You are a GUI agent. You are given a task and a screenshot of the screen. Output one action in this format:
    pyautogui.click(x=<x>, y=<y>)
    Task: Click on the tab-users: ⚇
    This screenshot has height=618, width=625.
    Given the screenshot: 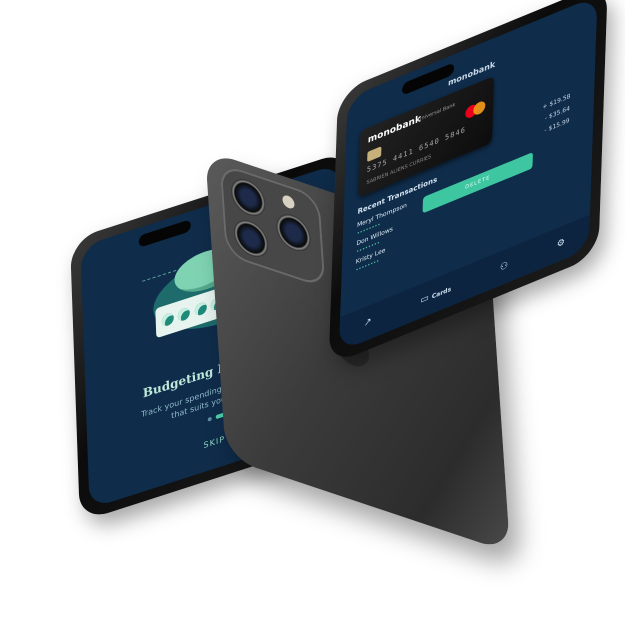 What is the action you would take?
    pyautogui.click(x=504, y=266)
    